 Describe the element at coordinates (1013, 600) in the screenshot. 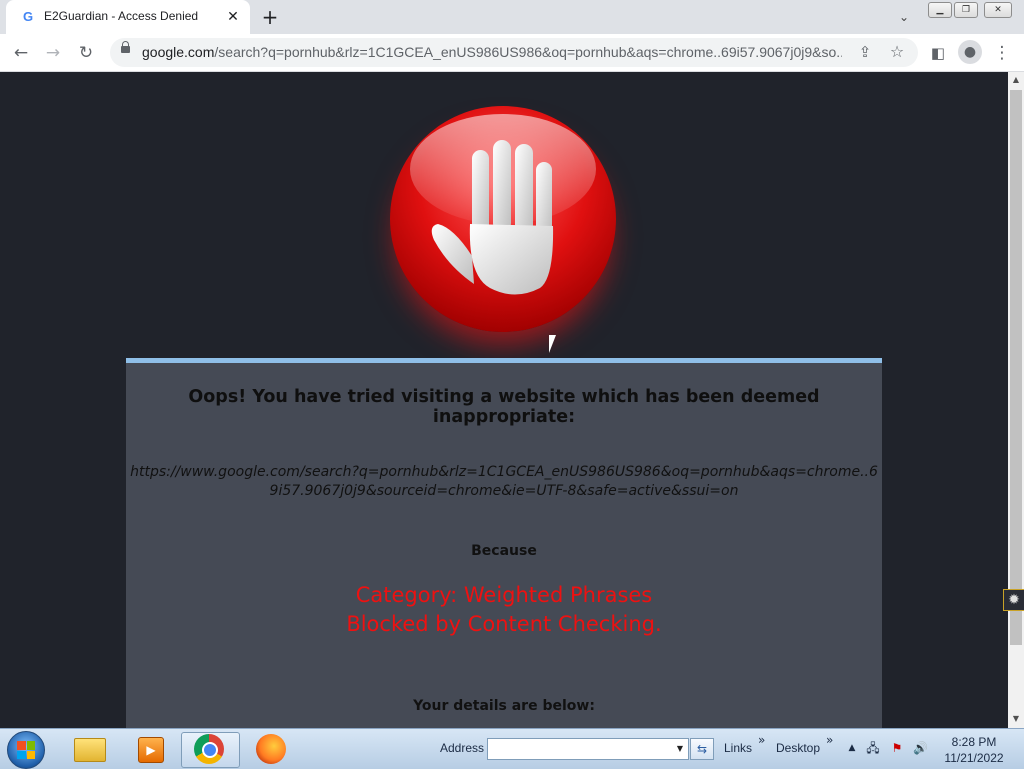

I see `gear-icon: ✹` at that location.